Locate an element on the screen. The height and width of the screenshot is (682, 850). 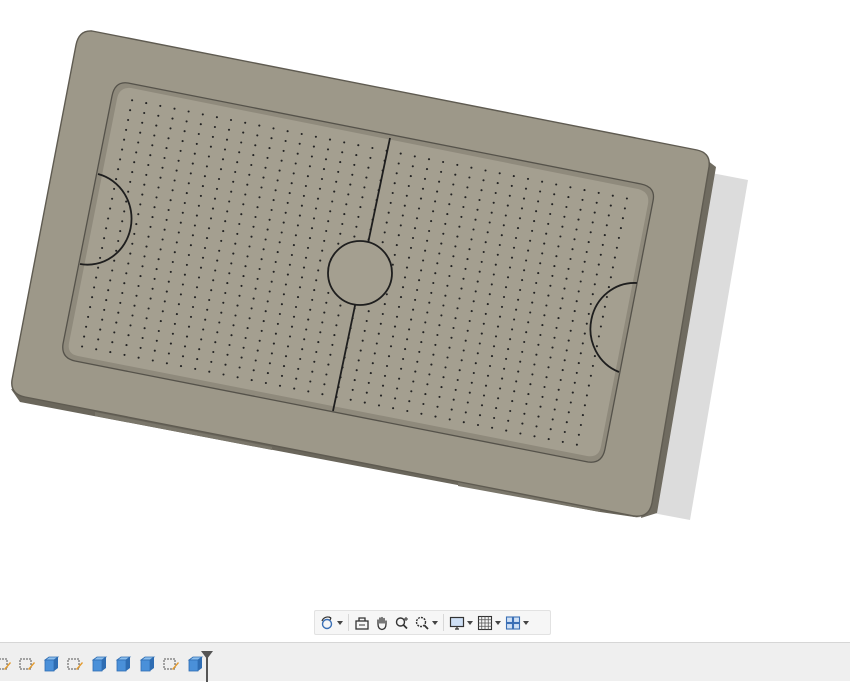
display-settings-dropdown-caret is located at coordinates (470, 622).